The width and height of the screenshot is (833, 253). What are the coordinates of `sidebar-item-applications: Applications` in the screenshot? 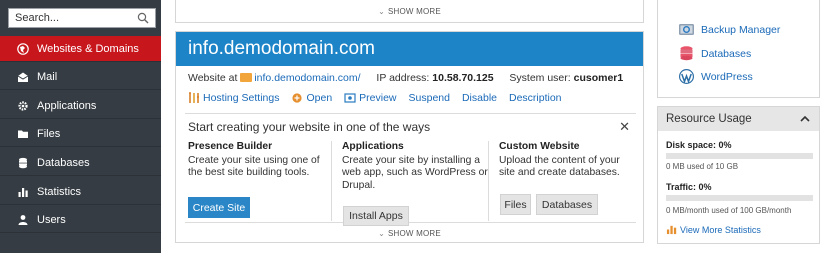 It's located at (80, 106).